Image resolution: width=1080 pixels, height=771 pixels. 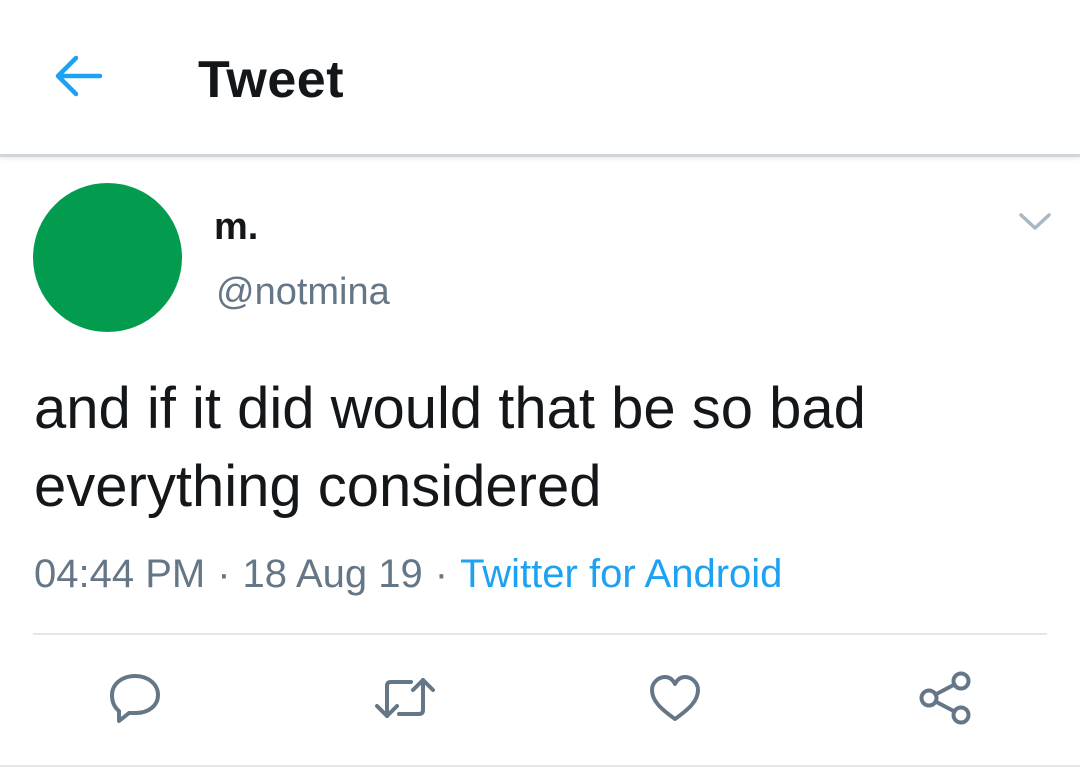 I want to click on tweet-options-button, so click(x=1035, y=224).